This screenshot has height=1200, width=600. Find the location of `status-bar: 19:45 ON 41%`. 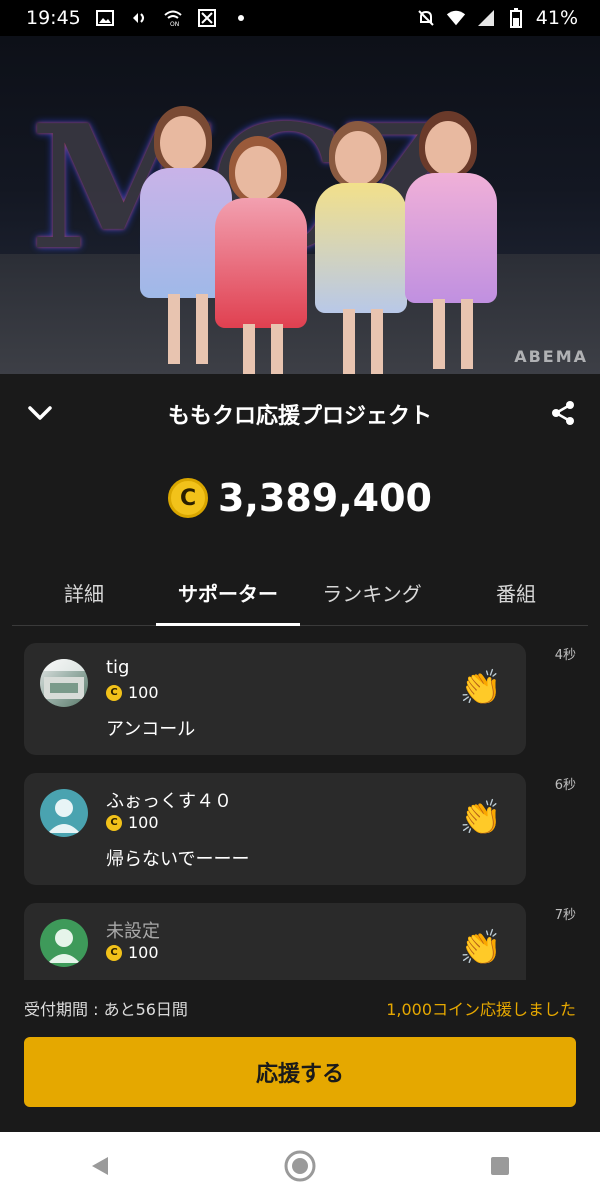

status-bar: 19:45 ON 41% is located at coordinates (300, 18).